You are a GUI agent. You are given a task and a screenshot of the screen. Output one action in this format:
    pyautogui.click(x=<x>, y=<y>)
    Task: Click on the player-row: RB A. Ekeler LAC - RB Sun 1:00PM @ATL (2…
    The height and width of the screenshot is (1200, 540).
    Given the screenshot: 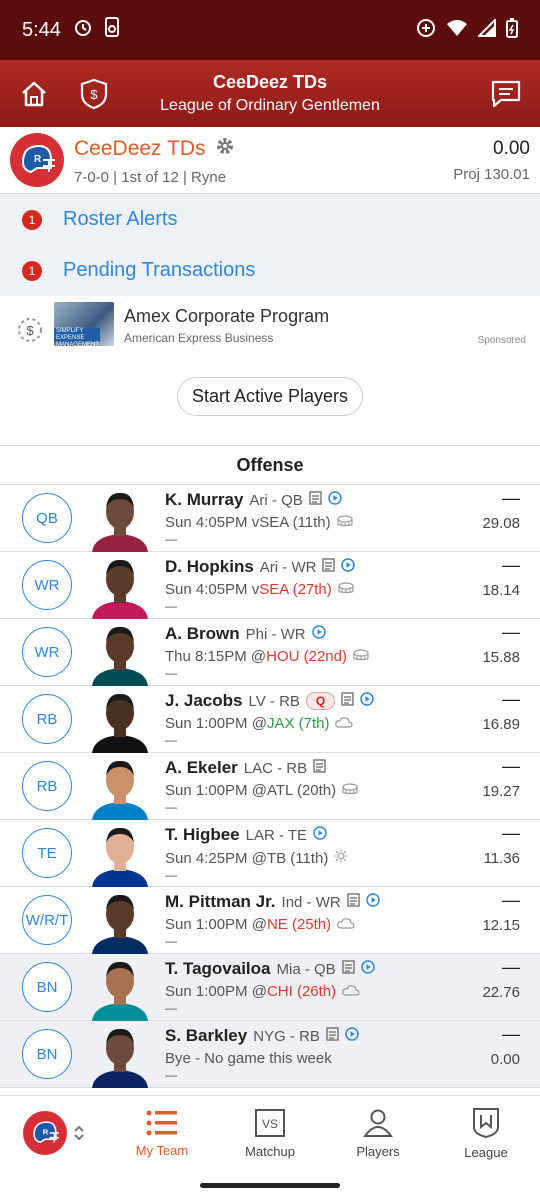 What is the action you would take?
    pyautogui.click(x=270, y=786)
    